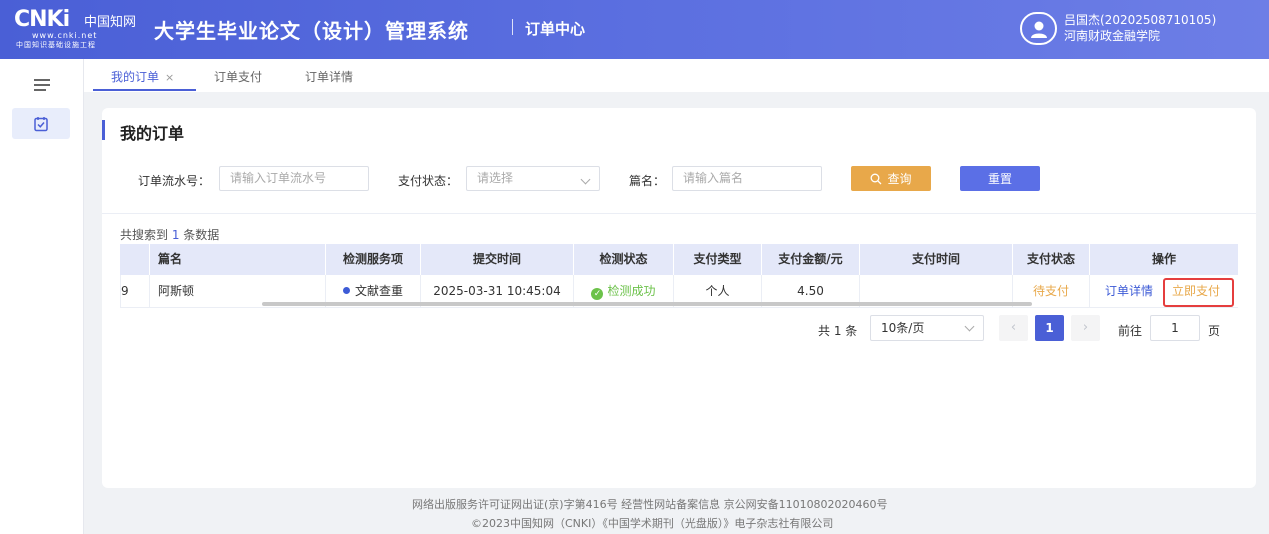  I want to click on system-title: 大学生毕业论文（设计）管理系统, so click(311, 31).